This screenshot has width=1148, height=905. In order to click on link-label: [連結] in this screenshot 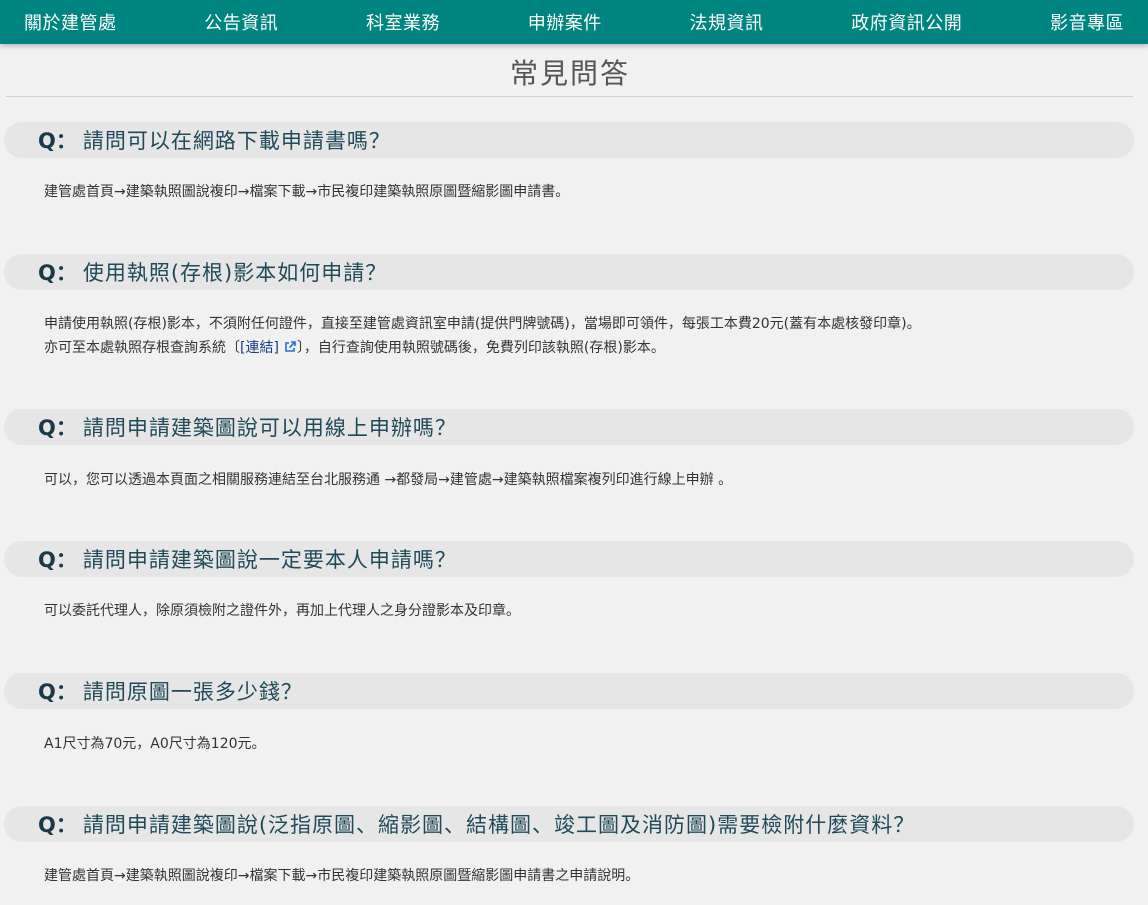, I will do `click(259, 348)`.